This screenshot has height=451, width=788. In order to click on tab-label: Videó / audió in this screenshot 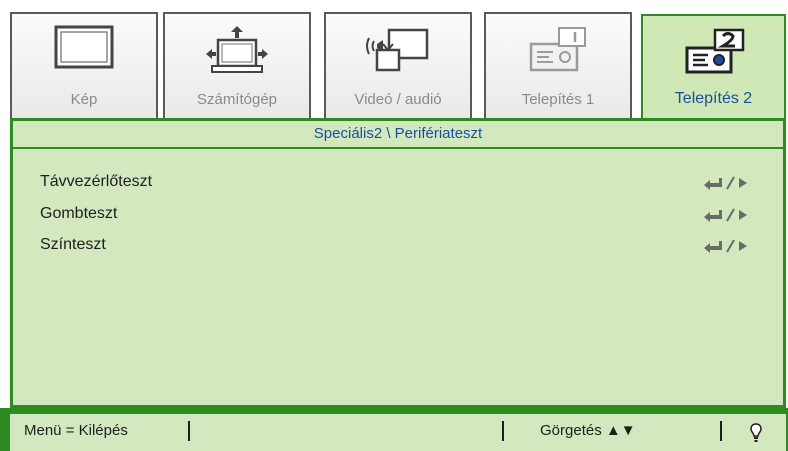, I will do `click(398, 99)`.